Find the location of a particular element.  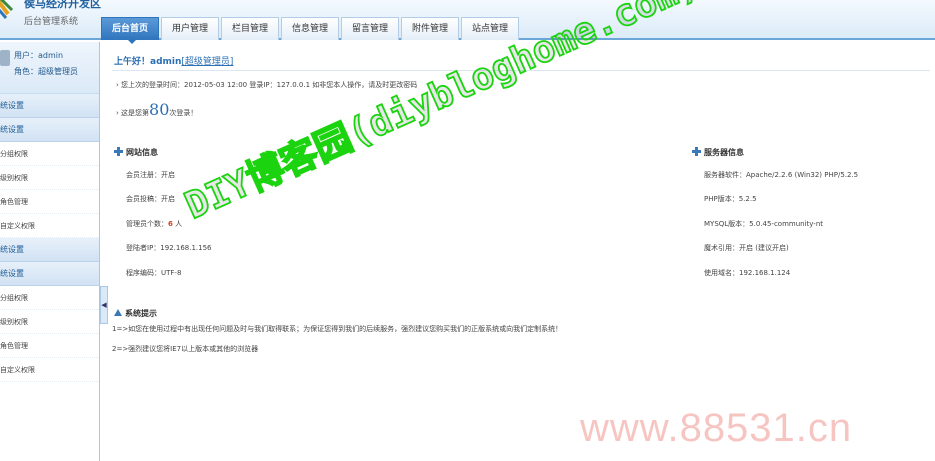

member-submission: 会员投稿：开启 is located at coordinates (150, 199).